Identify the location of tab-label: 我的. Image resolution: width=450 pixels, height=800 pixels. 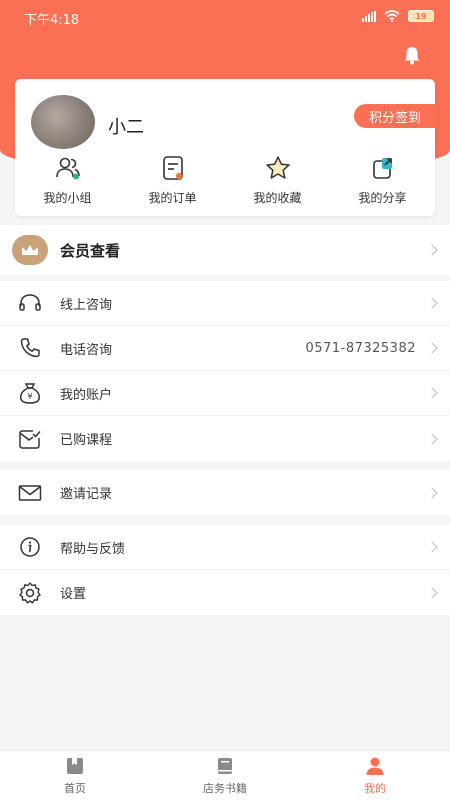
(375, 788).